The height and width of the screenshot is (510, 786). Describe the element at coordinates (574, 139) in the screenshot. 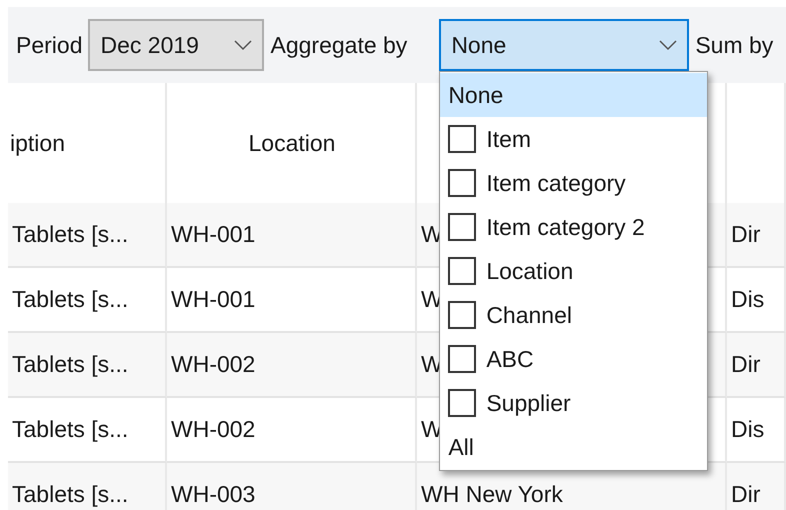

I see `dropdown-option: Item` at that location.